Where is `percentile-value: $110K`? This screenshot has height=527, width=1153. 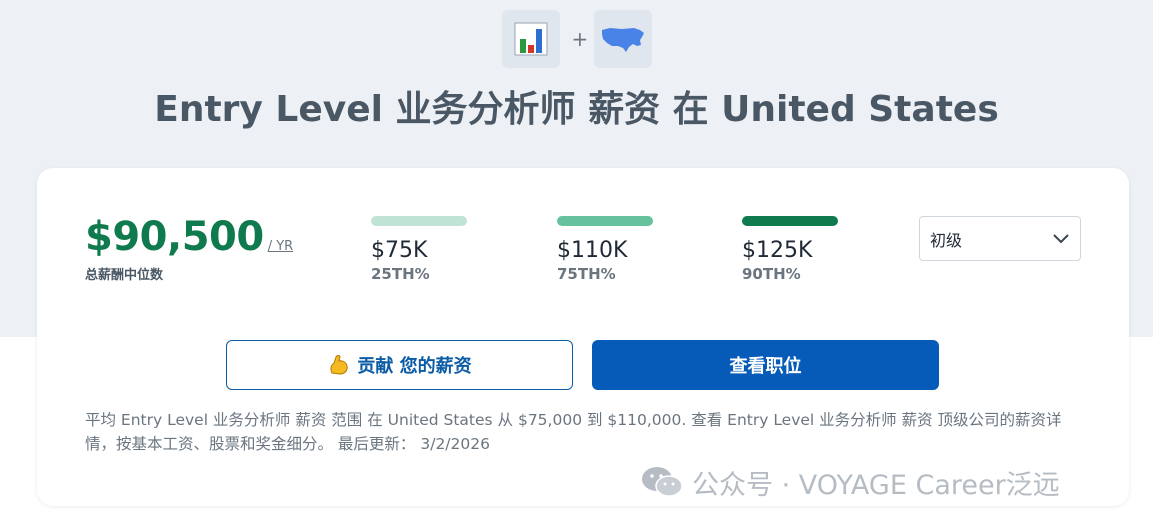
percentile-value: $110K is located at coordinates (592, 250).